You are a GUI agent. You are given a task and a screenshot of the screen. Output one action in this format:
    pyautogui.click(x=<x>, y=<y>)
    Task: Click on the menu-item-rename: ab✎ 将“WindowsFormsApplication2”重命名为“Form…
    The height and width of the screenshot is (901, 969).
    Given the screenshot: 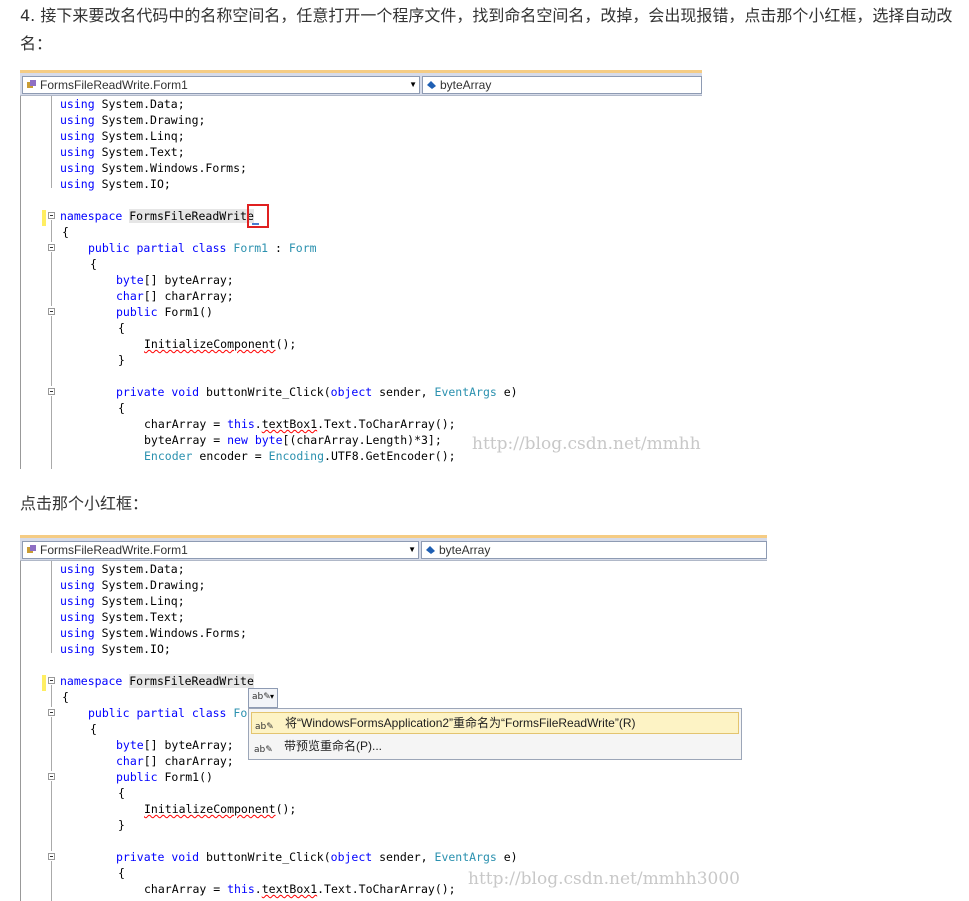 What is the action you would take?
    pyautogui.click(x=495, y=723)
    